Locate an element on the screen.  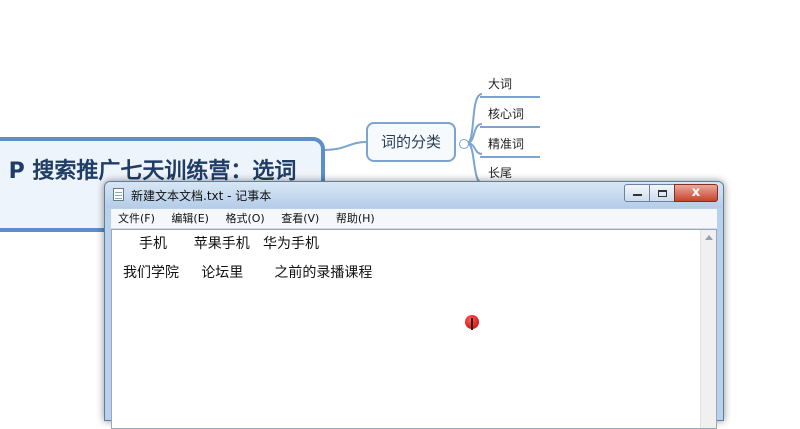
menu-edit: 编辑(E) is located at coordinates (189, 218).